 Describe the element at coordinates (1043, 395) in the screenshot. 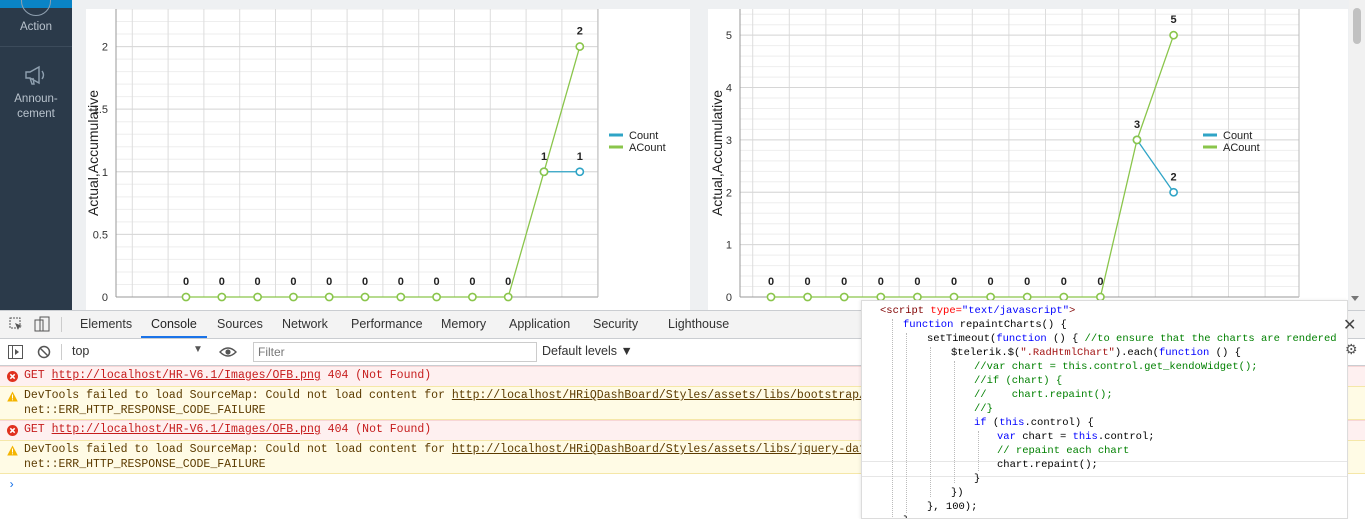

I see `code-line: // chart.repaint();` at that location.